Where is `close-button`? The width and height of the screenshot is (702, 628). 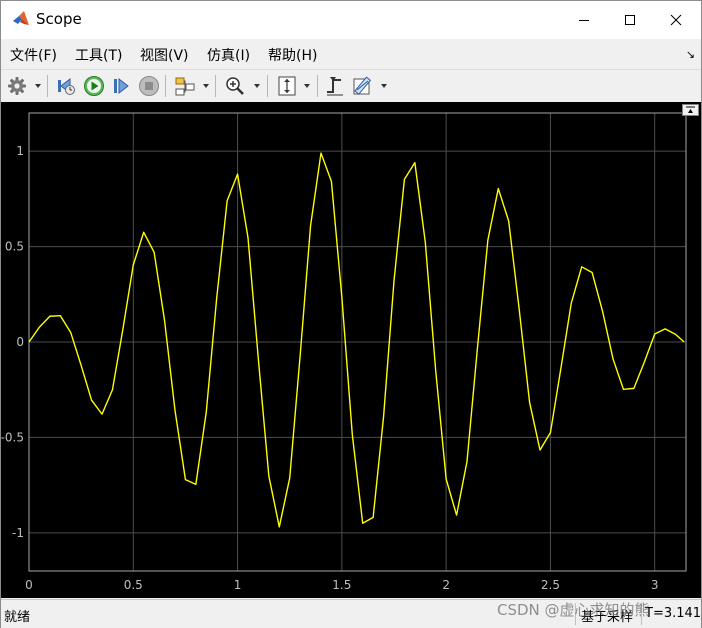 close-button is located at coordinates (676, 20).